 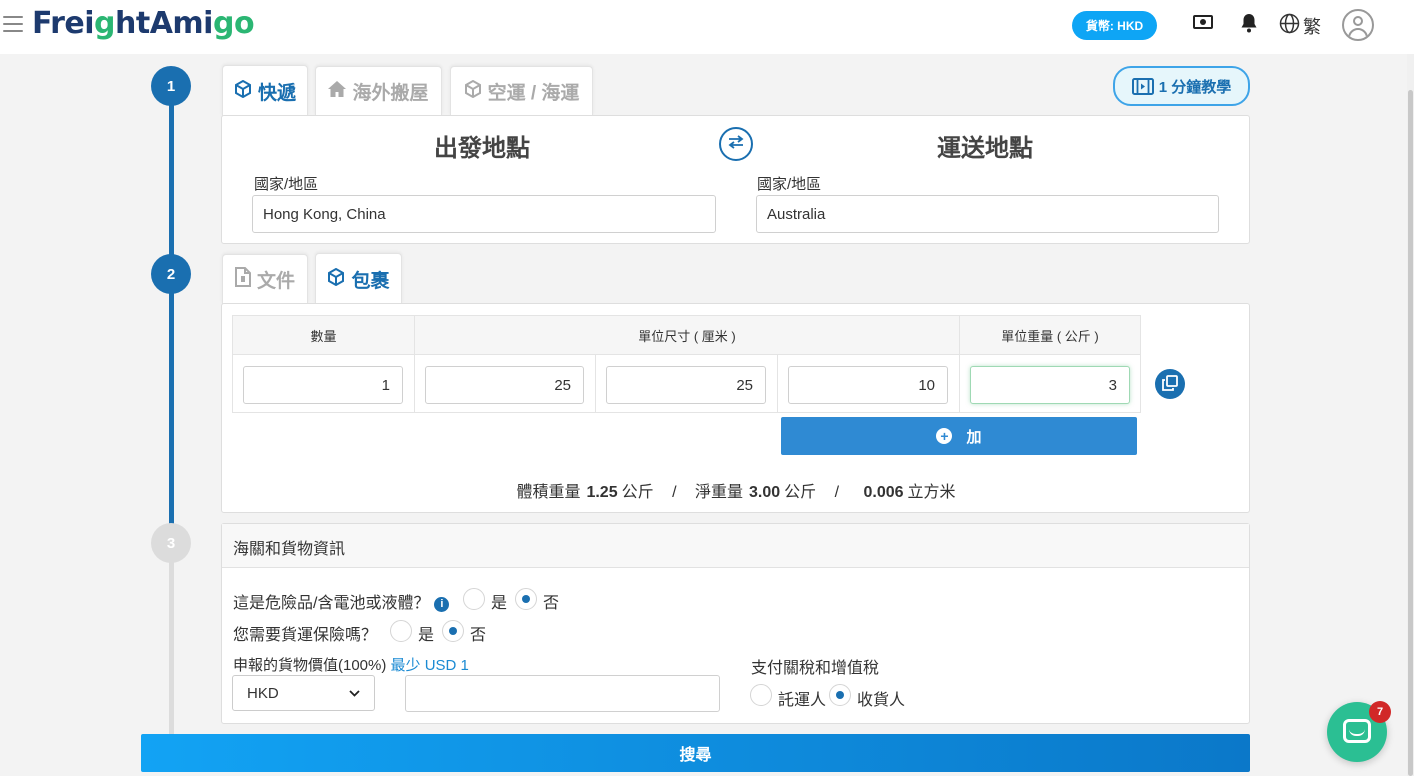 What do you see at coordinates (802, 700) in the screenshot?
I see `duties-shipper-label: 託運人` at bounding box center [802, 700].